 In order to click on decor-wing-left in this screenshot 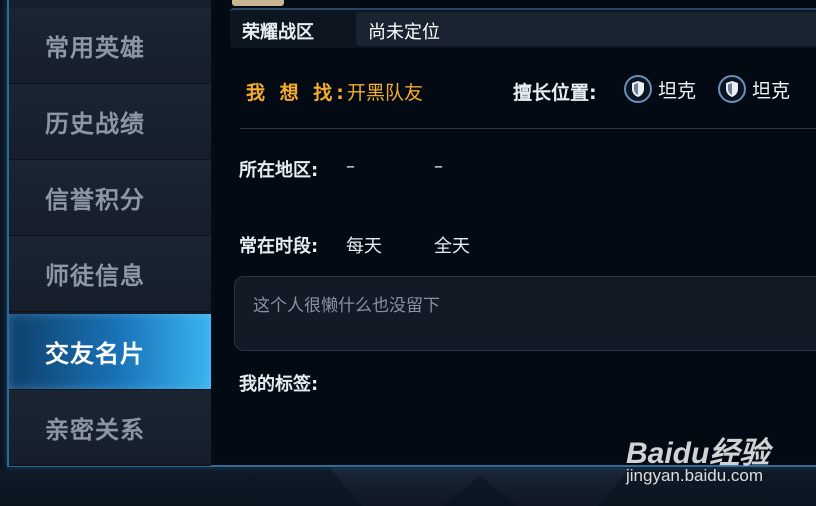, I will do `click(410, 487)`.